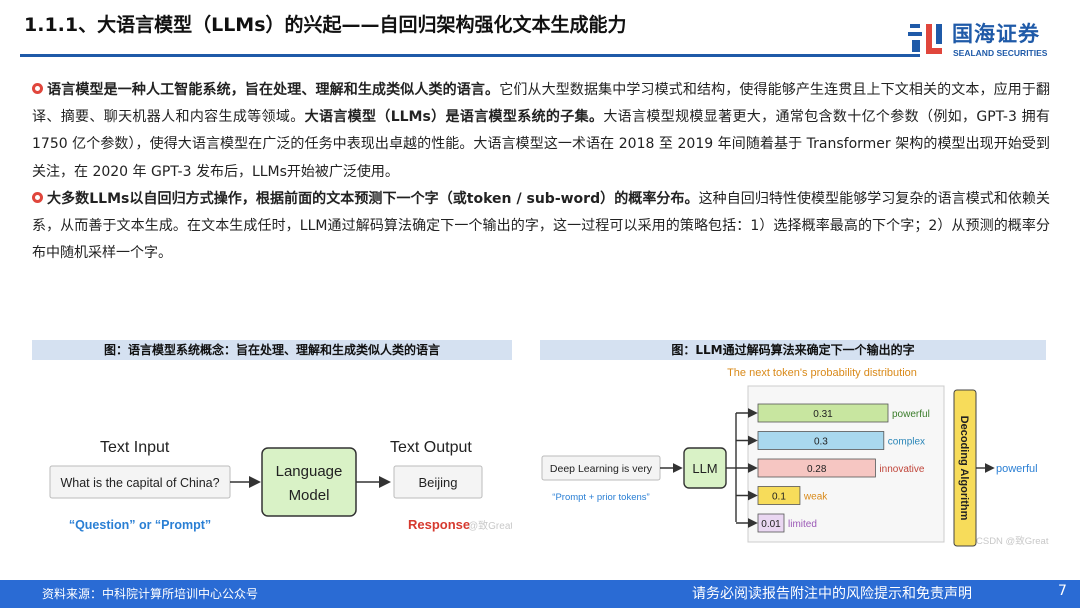 The width and height of the screenshot is (1080, 608). Describe the element at coordinates (832, 594) in the screenshot. I see `footer-disclaimer: 请务必阅读报告附注中的风险提示和免责声明` at that location.